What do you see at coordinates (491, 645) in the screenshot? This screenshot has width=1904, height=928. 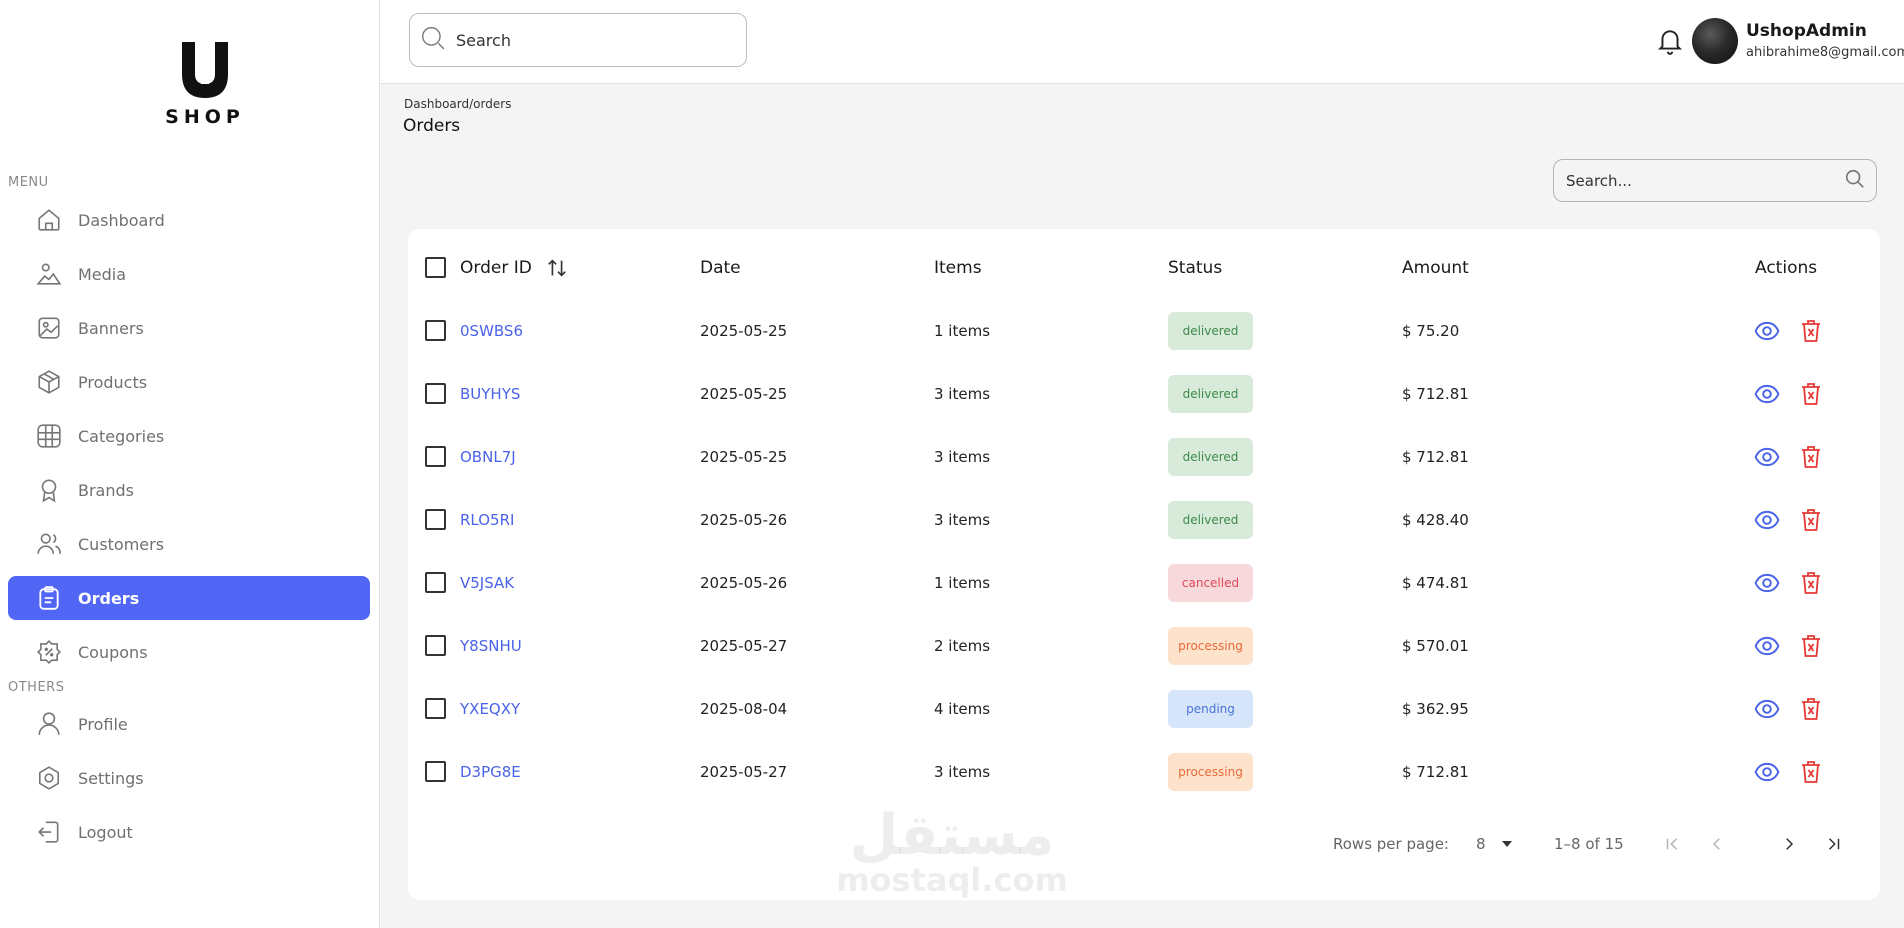 I see `order-id-link: Y8SNHU` at bounding box center [491, 645].